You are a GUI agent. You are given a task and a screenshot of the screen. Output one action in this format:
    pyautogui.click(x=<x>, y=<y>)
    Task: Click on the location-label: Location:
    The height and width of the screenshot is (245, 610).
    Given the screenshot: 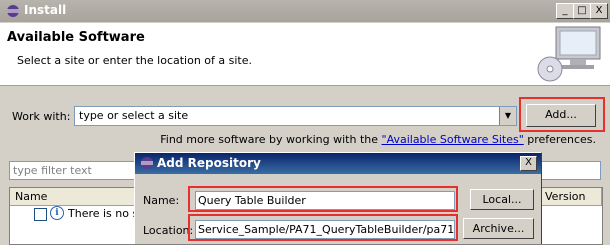 What is the action you would take?
    pyautogui.click(x=168, y=230)
    